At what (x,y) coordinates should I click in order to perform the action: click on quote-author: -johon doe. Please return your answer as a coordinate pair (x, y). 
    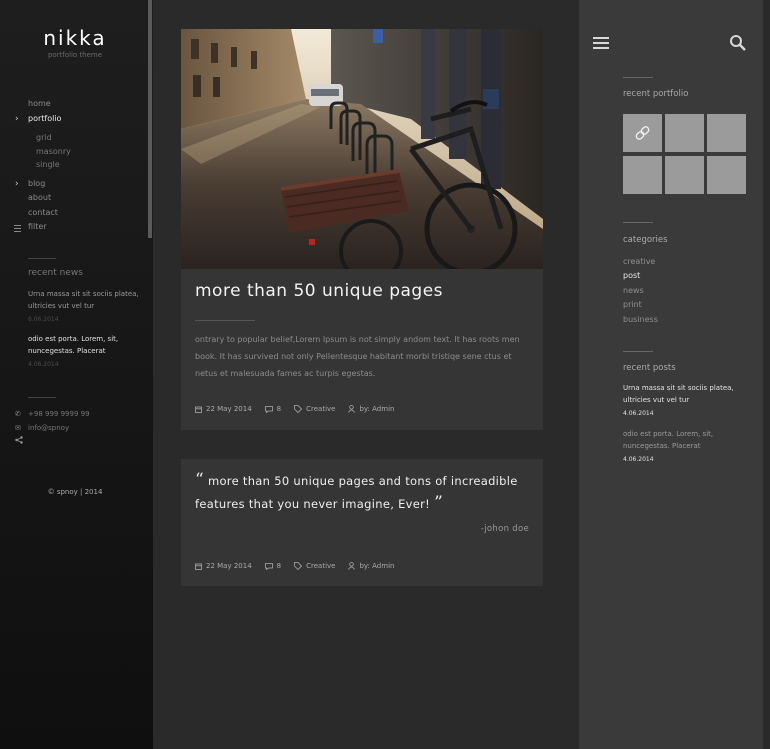
    Looking at the image, I should click on (504, 529).